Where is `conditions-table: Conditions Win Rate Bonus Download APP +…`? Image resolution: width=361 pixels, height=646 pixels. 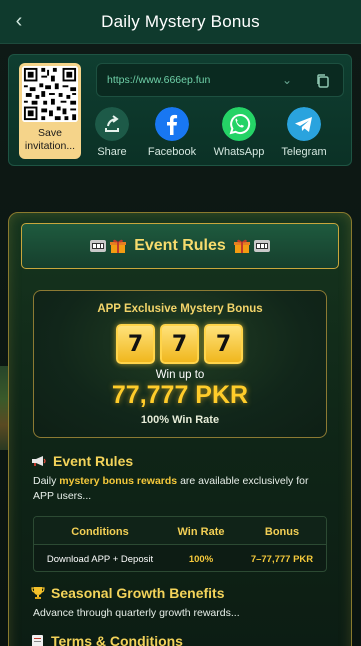 conditions-table: Conditions Win Rate Bonus Download APP +… is located at coordinates (180, 544).